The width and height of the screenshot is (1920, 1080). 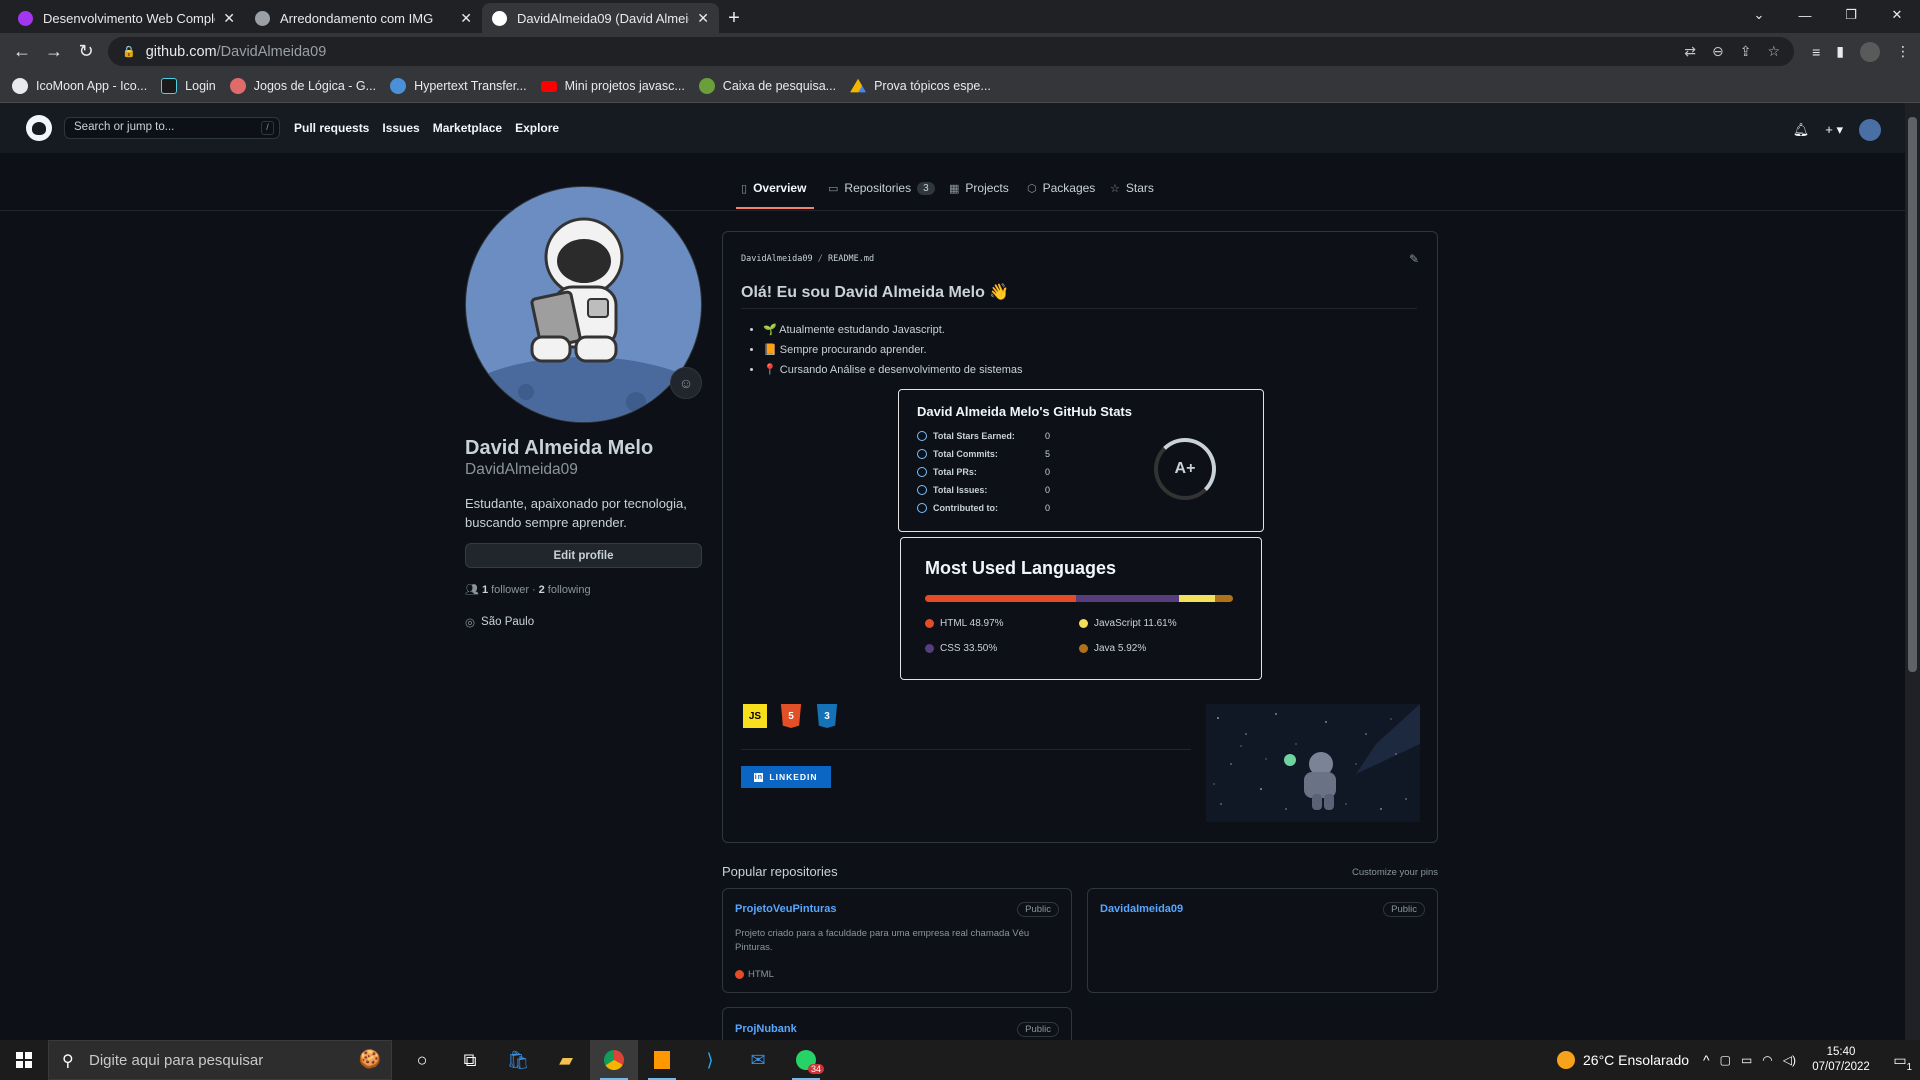 What do you see at coordinates (172, 128) in the screenshot?
I see `search-input: Search or jump to... /` at bounding box center [172, 128].